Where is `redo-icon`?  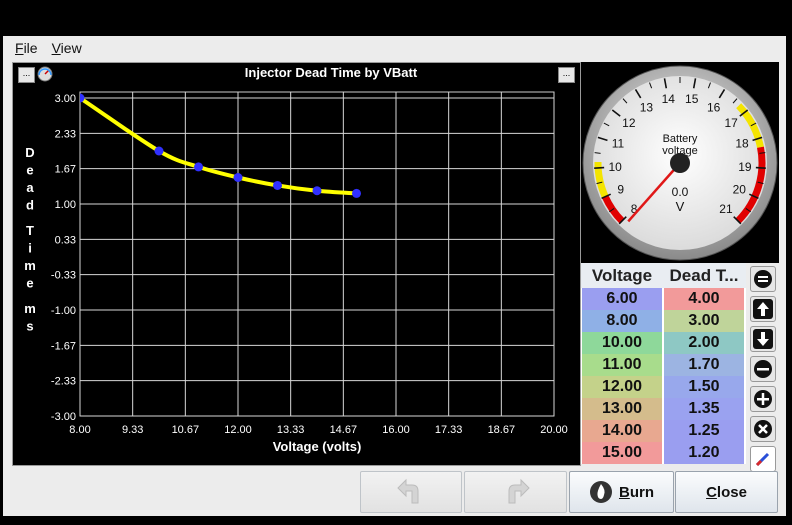 redo-icon is located at coordinates (519, 491).